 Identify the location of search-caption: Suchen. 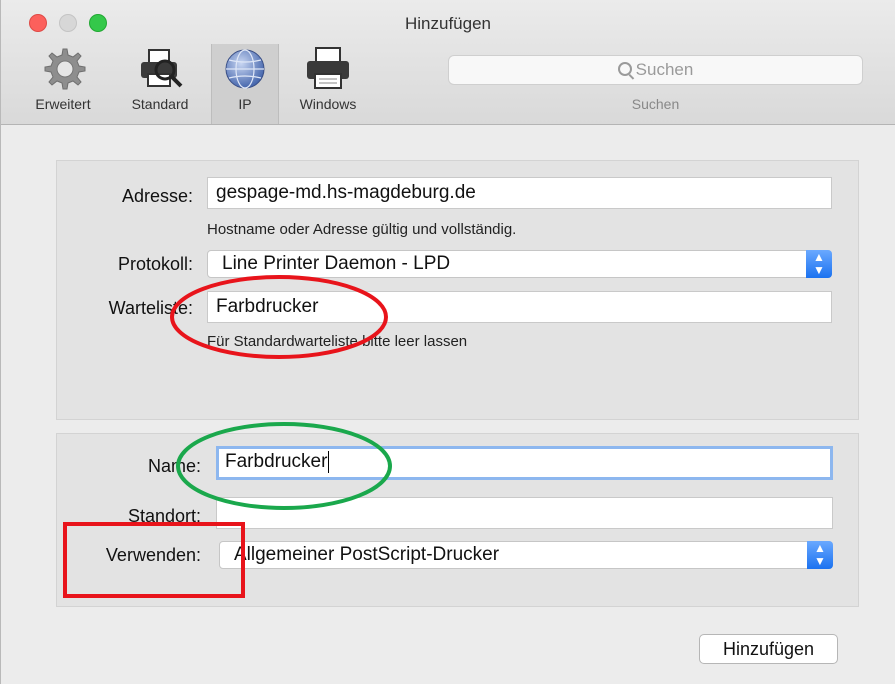
(655, 104).